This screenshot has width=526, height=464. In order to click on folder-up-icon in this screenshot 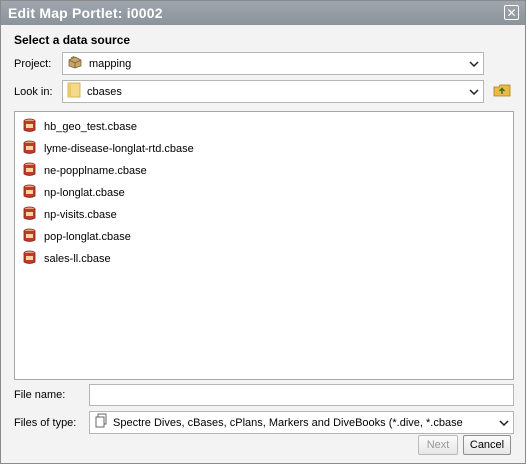, I will do `click(502, 91)`.